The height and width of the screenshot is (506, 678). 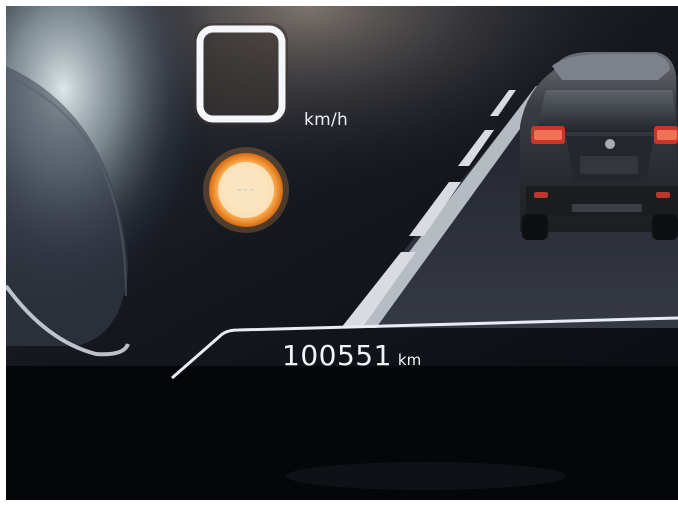 I want to click on vehicle-rear-icon, so click(x=599, y=146).